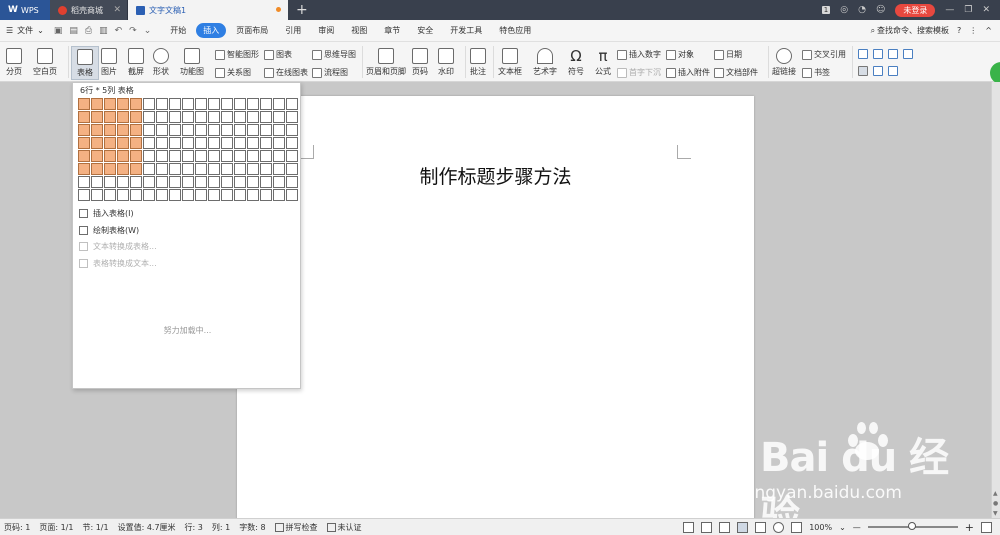 The image size is (1000, 535). What do you see at coordinates (286, 72) in the screenshot?
I see `online-chart-button: 在线图表` at bounding box center [286, 72].